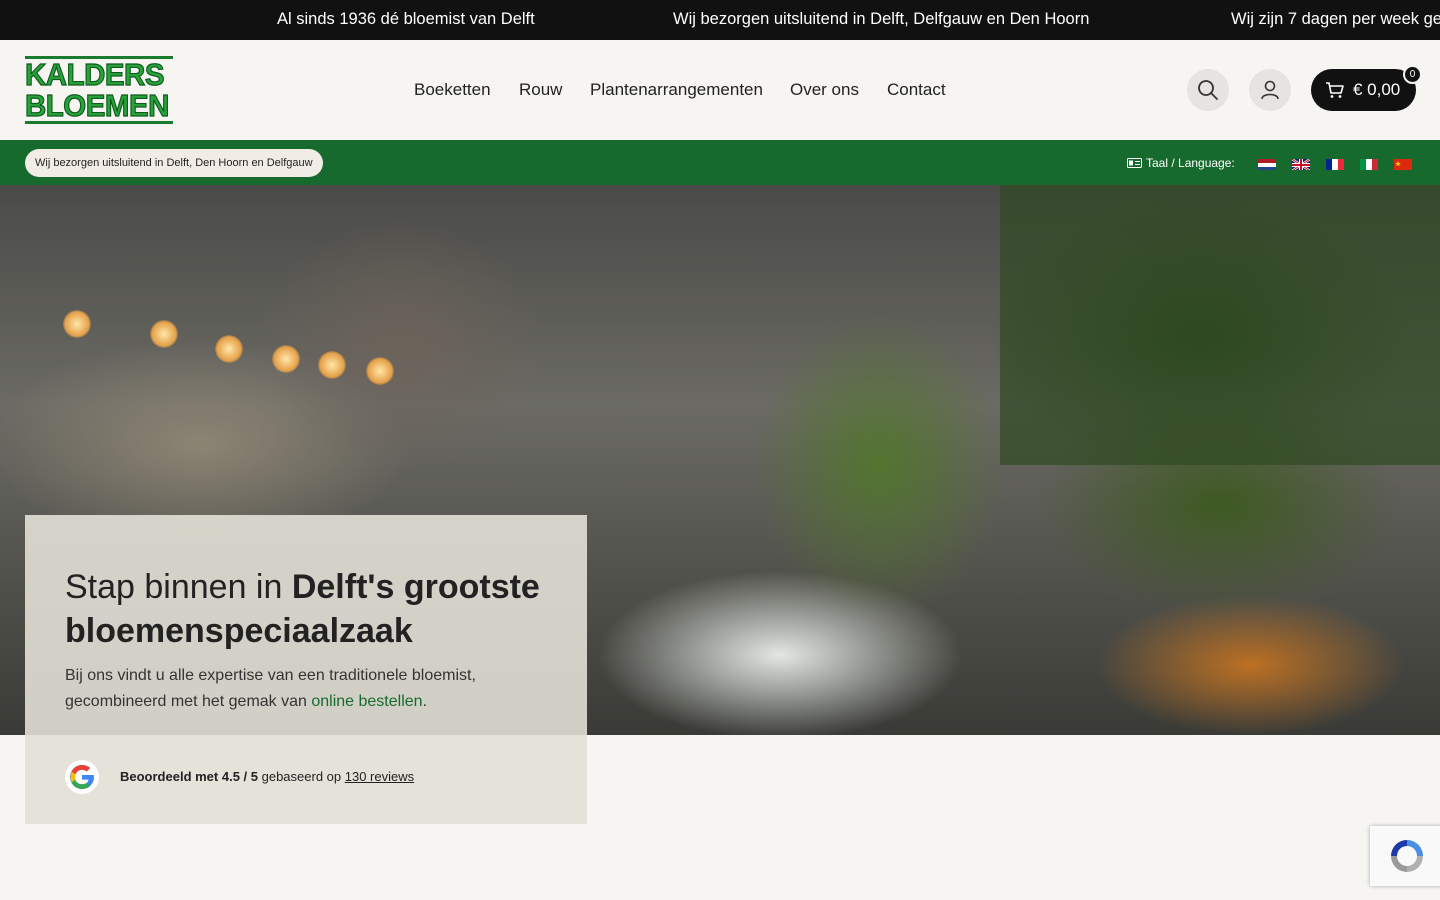 Image resolution: width=1440 pixels, height=900 pixels. I want to click on nl-flag-icon, so click(1267, 164).